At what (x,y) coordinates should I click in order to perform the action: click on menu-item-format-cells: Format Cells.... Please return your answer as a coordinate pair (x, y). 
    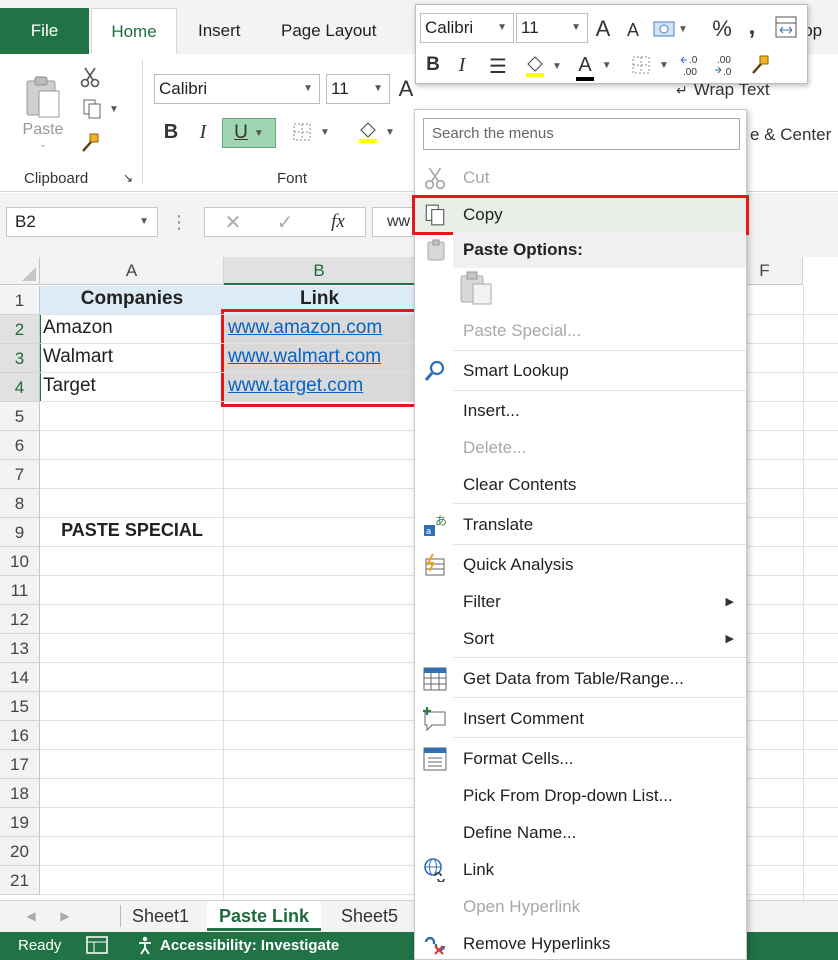
    Looking at the image, I should click on (580, 759).